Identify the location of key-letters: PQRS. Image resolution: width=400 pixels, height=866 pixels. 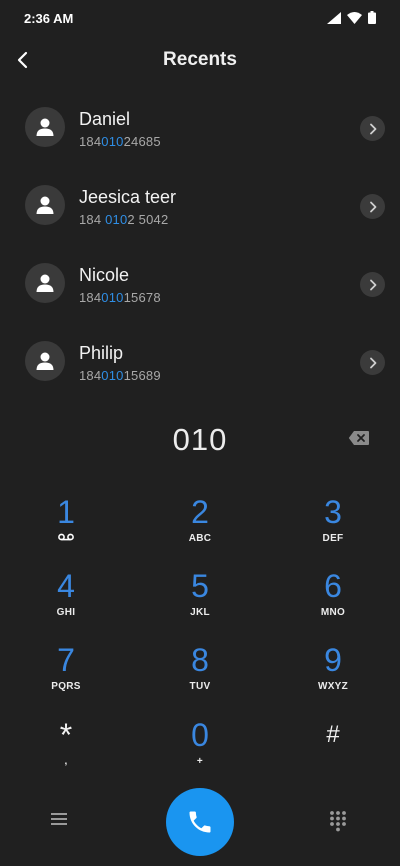
(66, 686).